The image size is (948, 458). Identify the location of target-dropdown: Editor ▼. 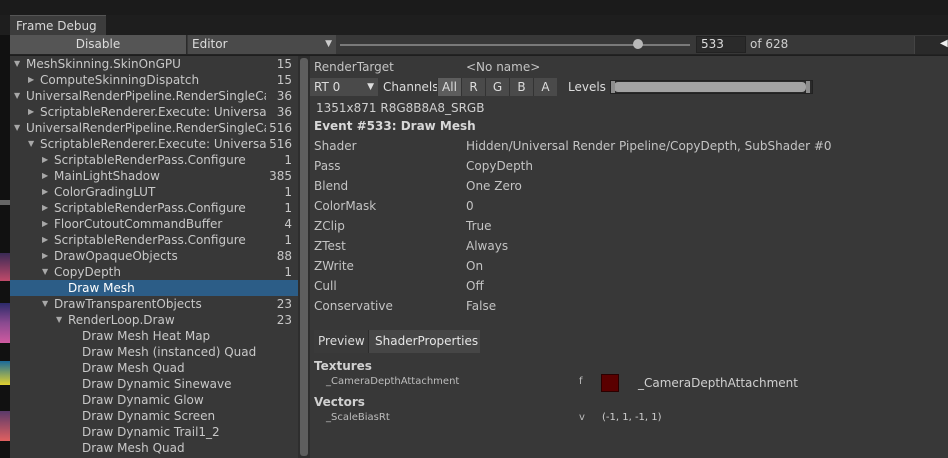
(262, 44).